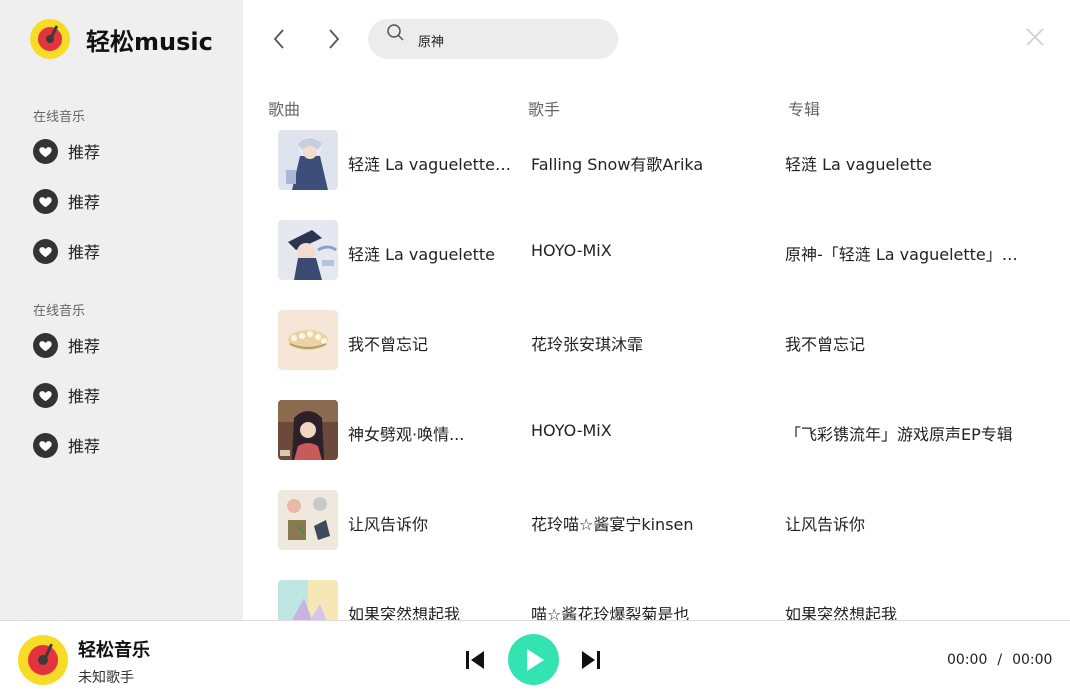 This screenshot has width=1070, height=695. Describe the element at coordinates (825, 344) in the screenshot. I see `song-album: 我不曾忘记` at that location.